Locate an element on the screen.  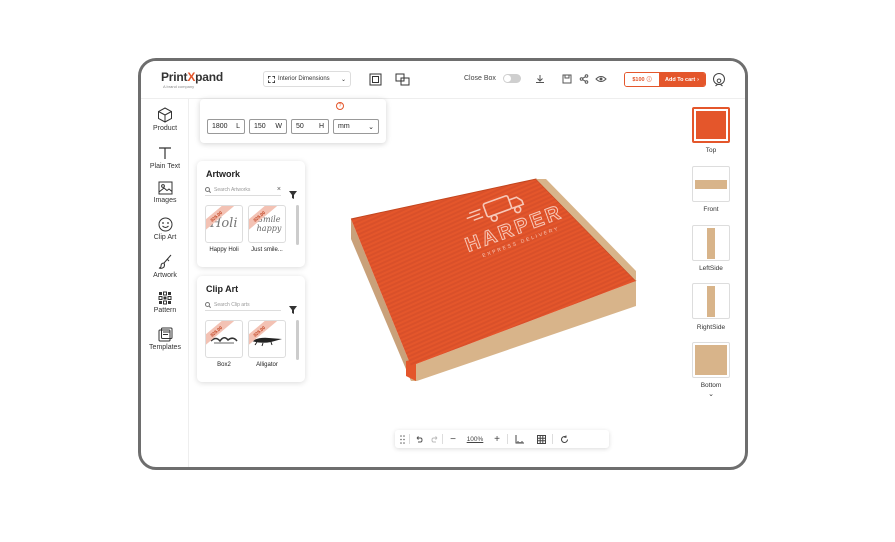
side-tile-leftside is located at coordinates (711, 243).